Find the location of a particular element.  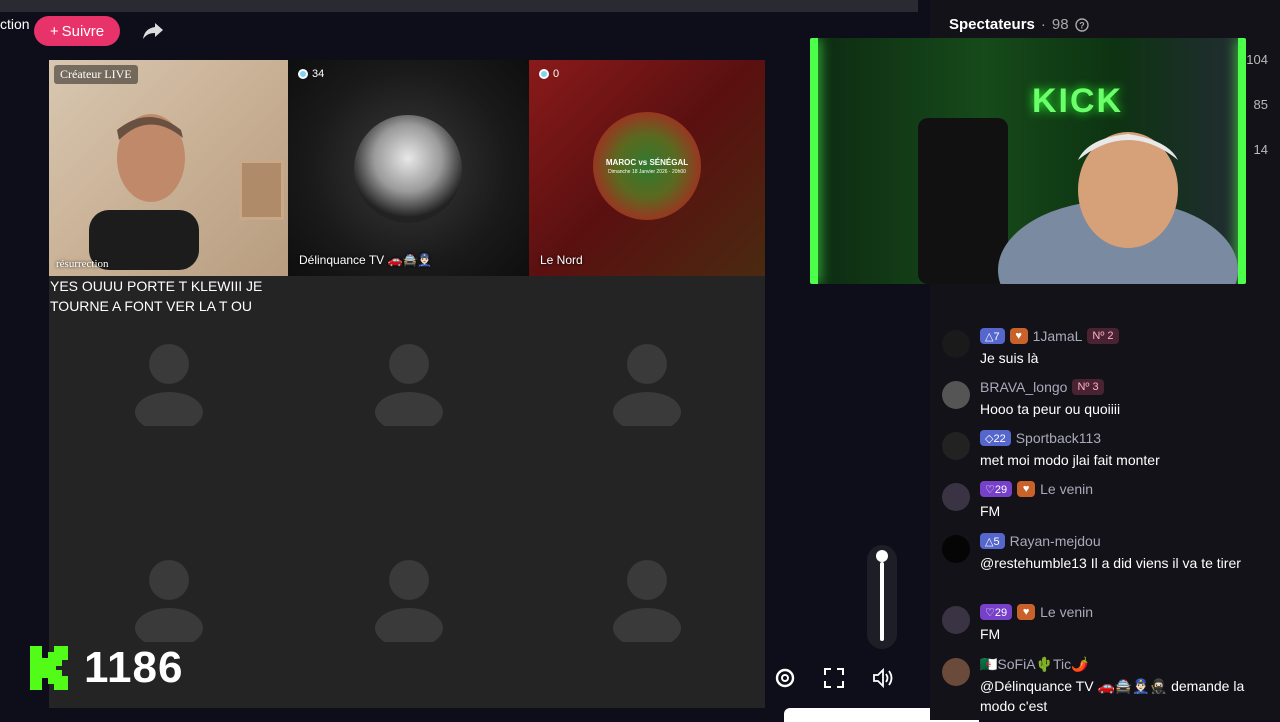

top-bar is located at coordinates (459, 6).